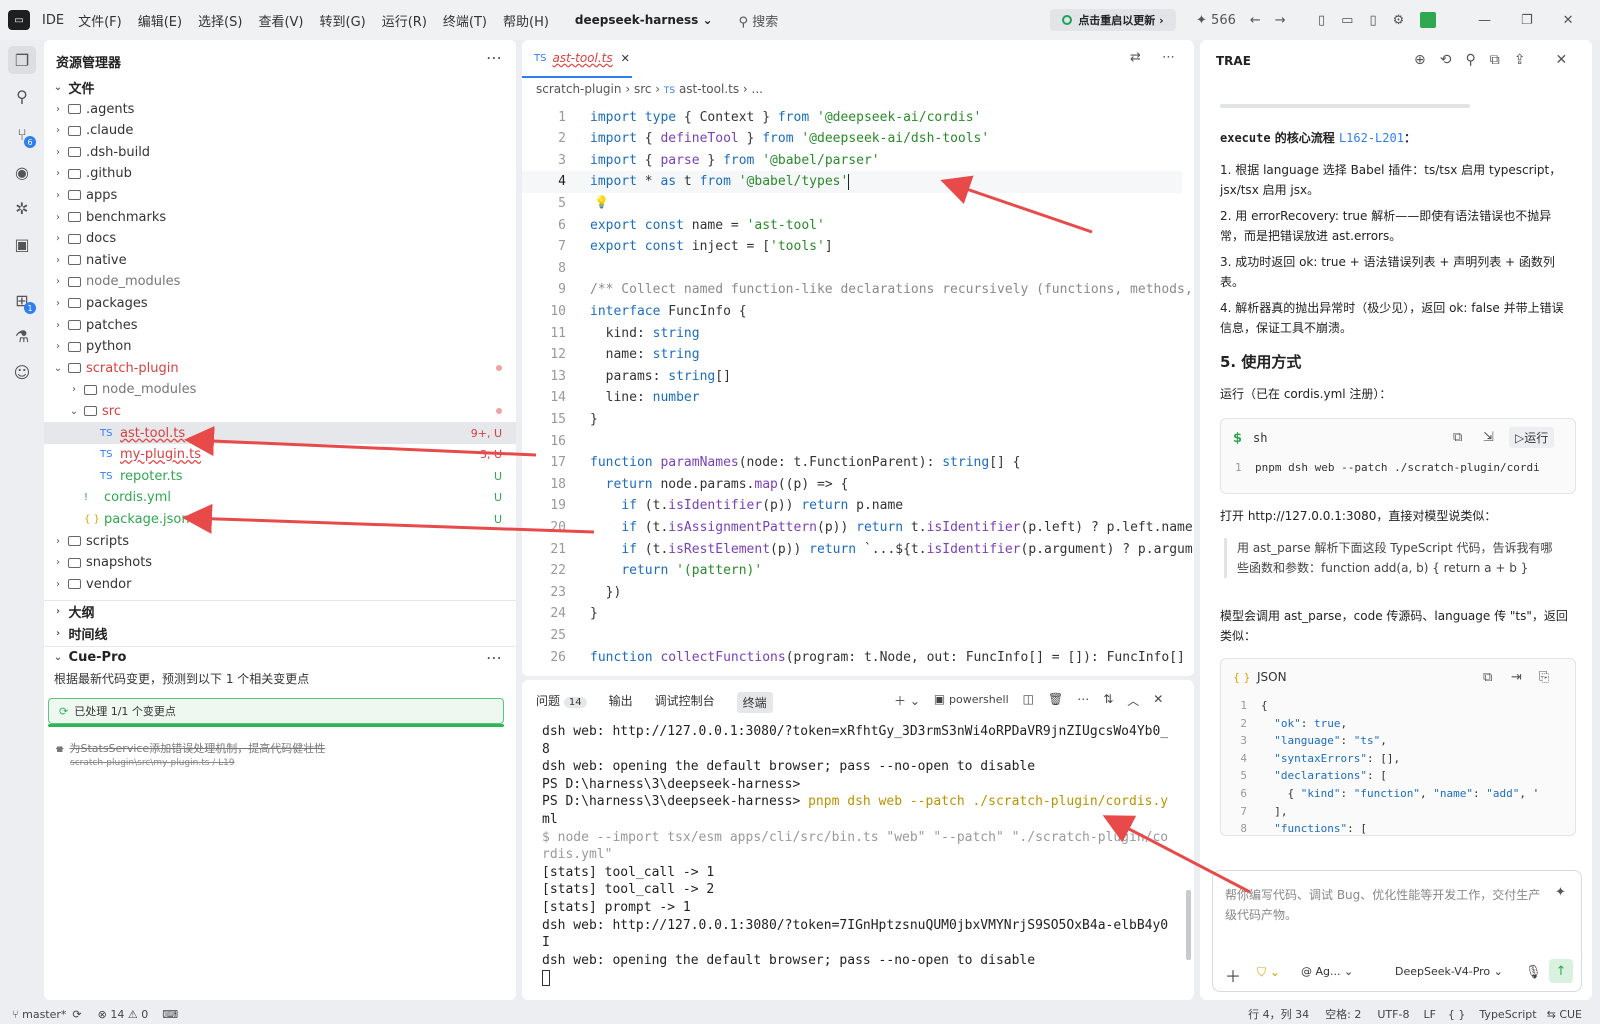 This screenshot has width=1600, height=1024. Describe the element at coordinates (22, 208) in the screenshot. I see `debug-icon: ✲` at that location.